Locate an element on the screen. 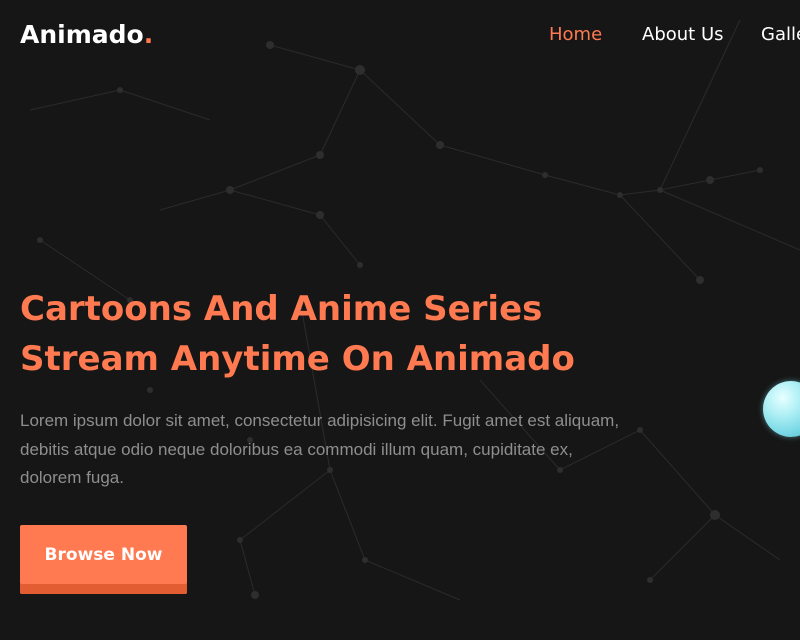  browse-now-button: Browse Now is located at coordinates (103, 559).